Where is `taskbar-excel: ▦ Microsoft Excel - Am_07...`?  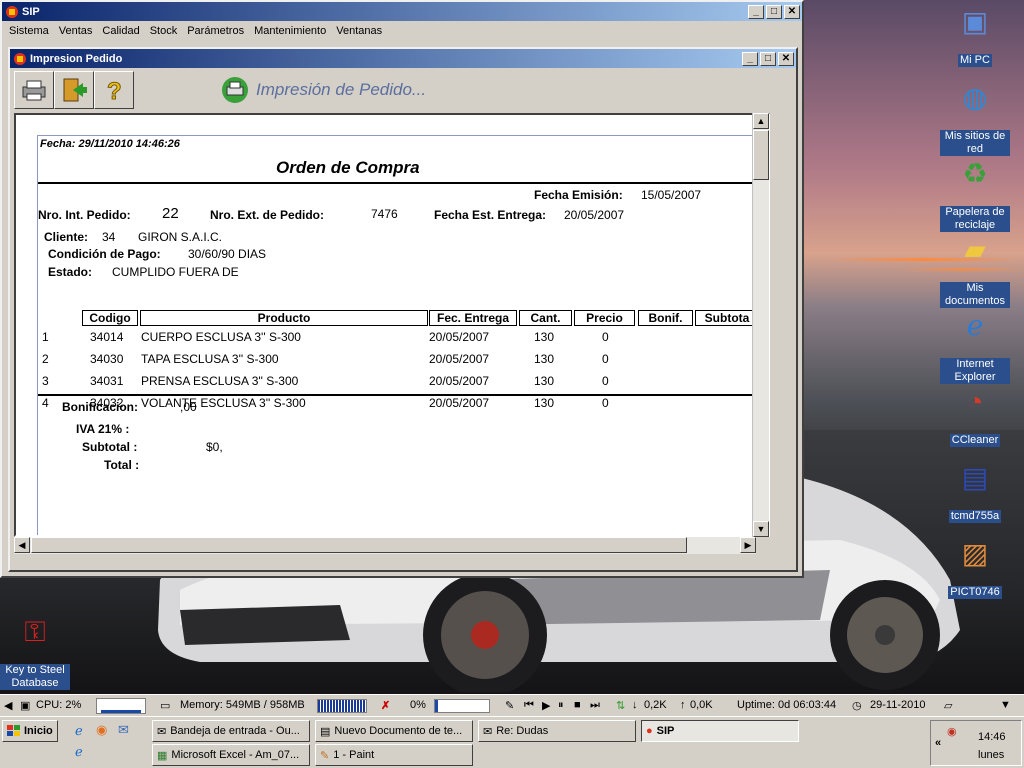
taskbar-excel: ▦ Microsoft Excel - Am_07... is located at coordinates (231, 755).